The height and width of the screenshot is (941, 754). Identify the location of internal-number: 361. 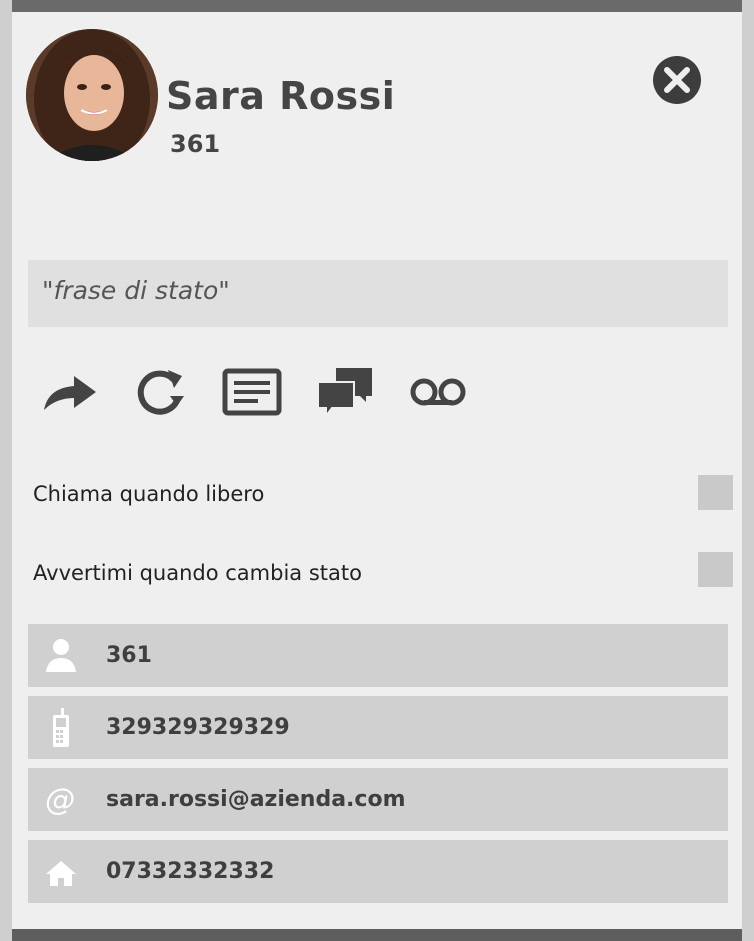
(129, 655).